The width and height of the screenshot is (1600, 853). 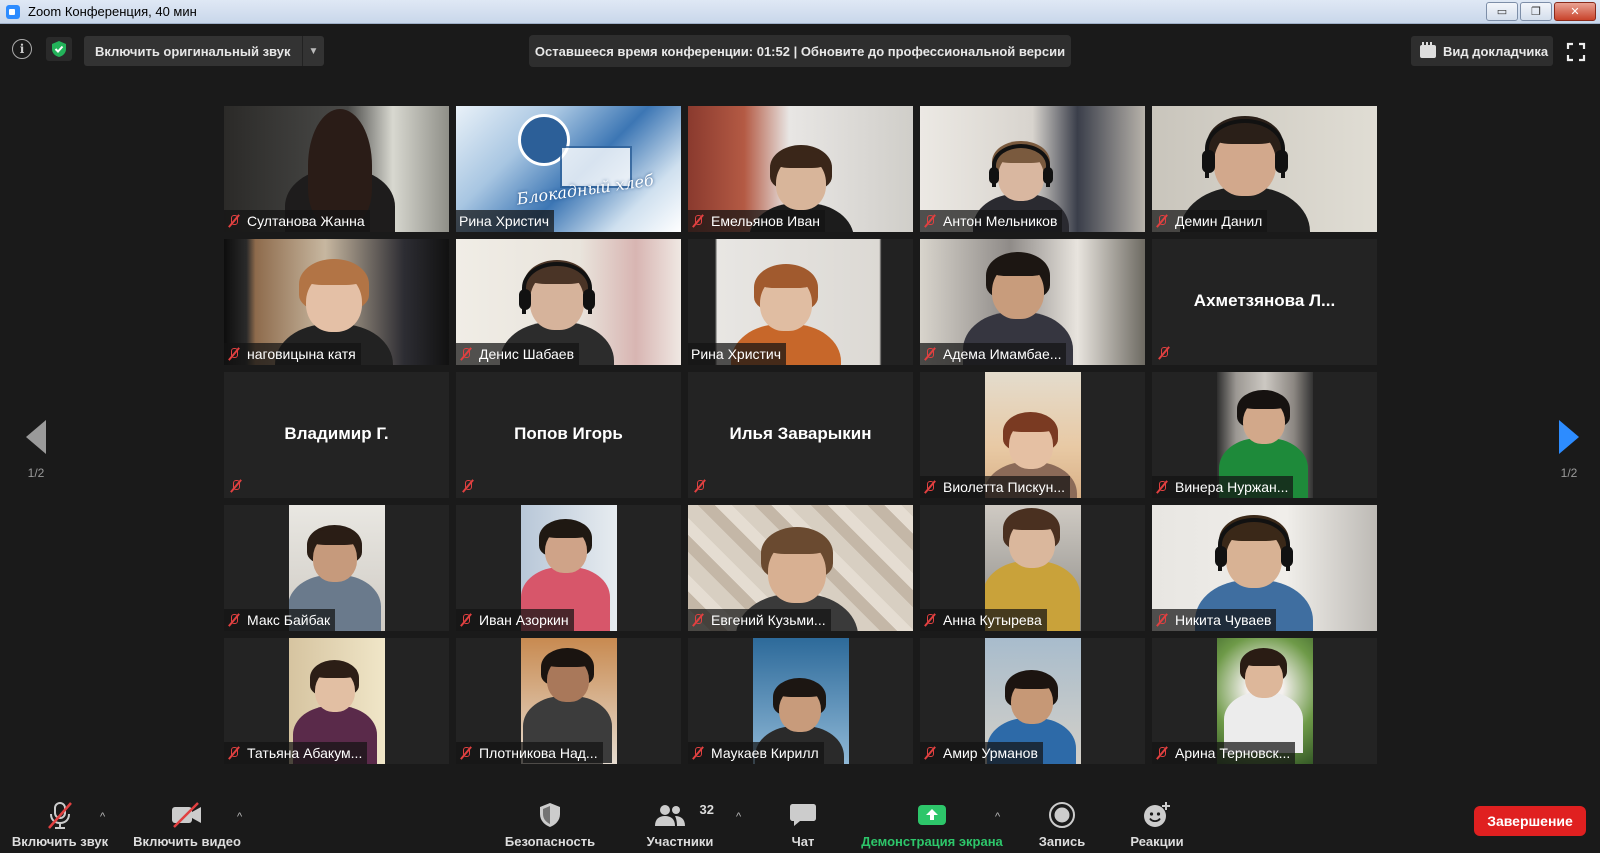 I want to click on participant-name: Демин Данил, so click(x=1219, y=221).